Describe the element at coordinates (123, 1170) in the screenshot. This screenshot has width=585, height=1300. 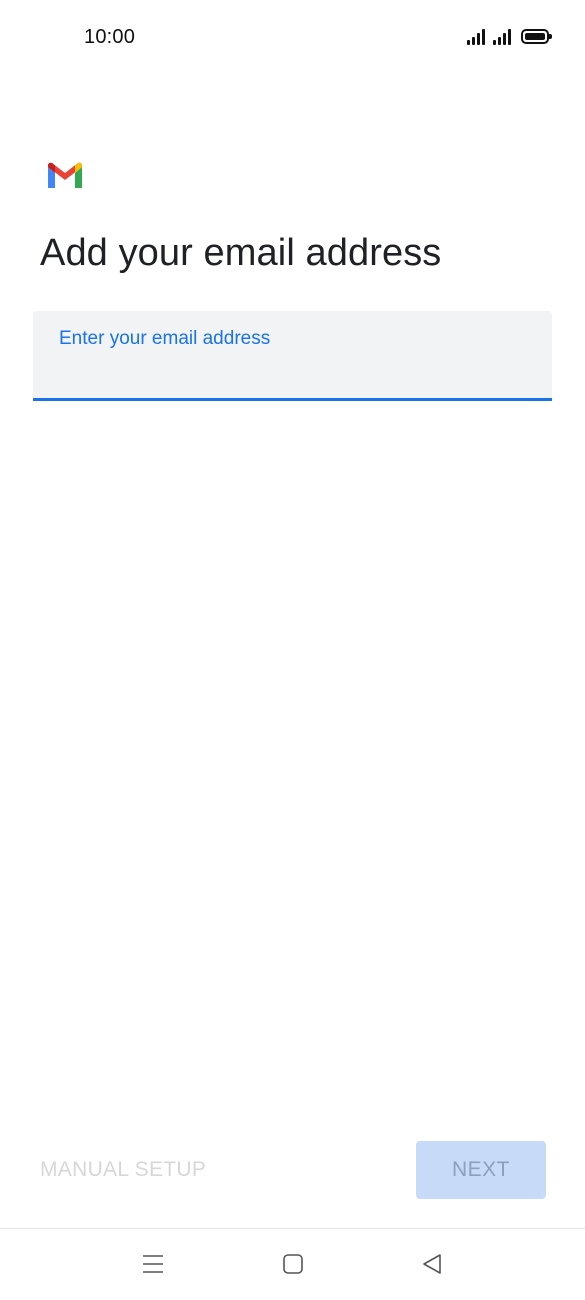
I see `manual-setup-button: MANUAL SETUP` at that location.